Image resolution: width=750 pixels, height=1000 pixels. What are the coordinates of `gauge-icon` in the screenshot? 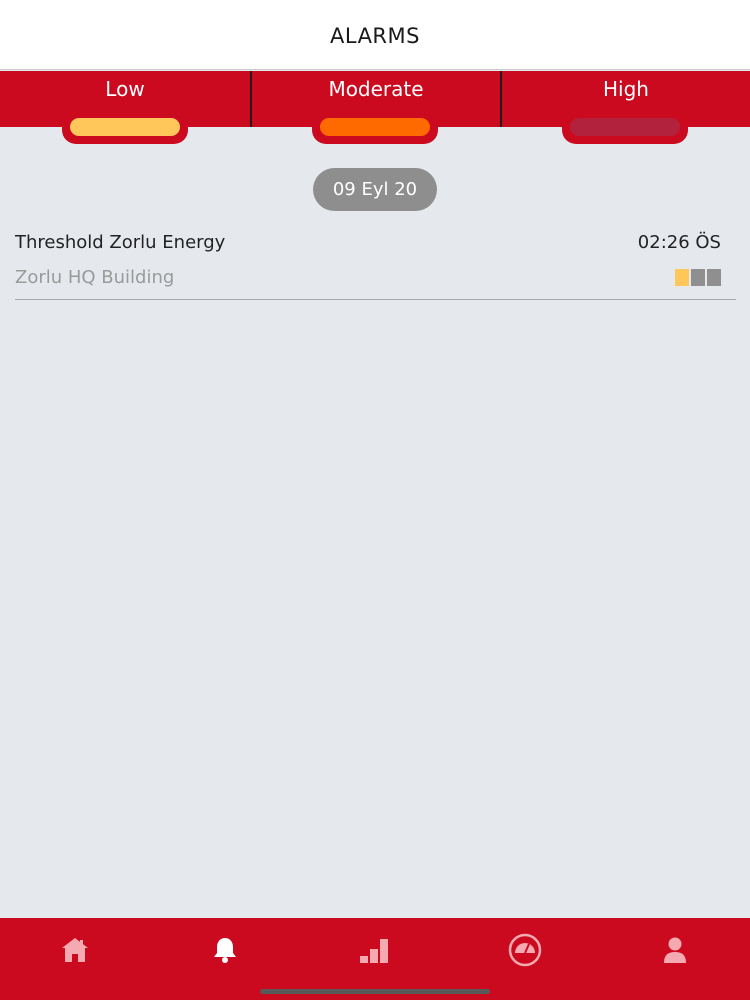 It's located at (525, 950).